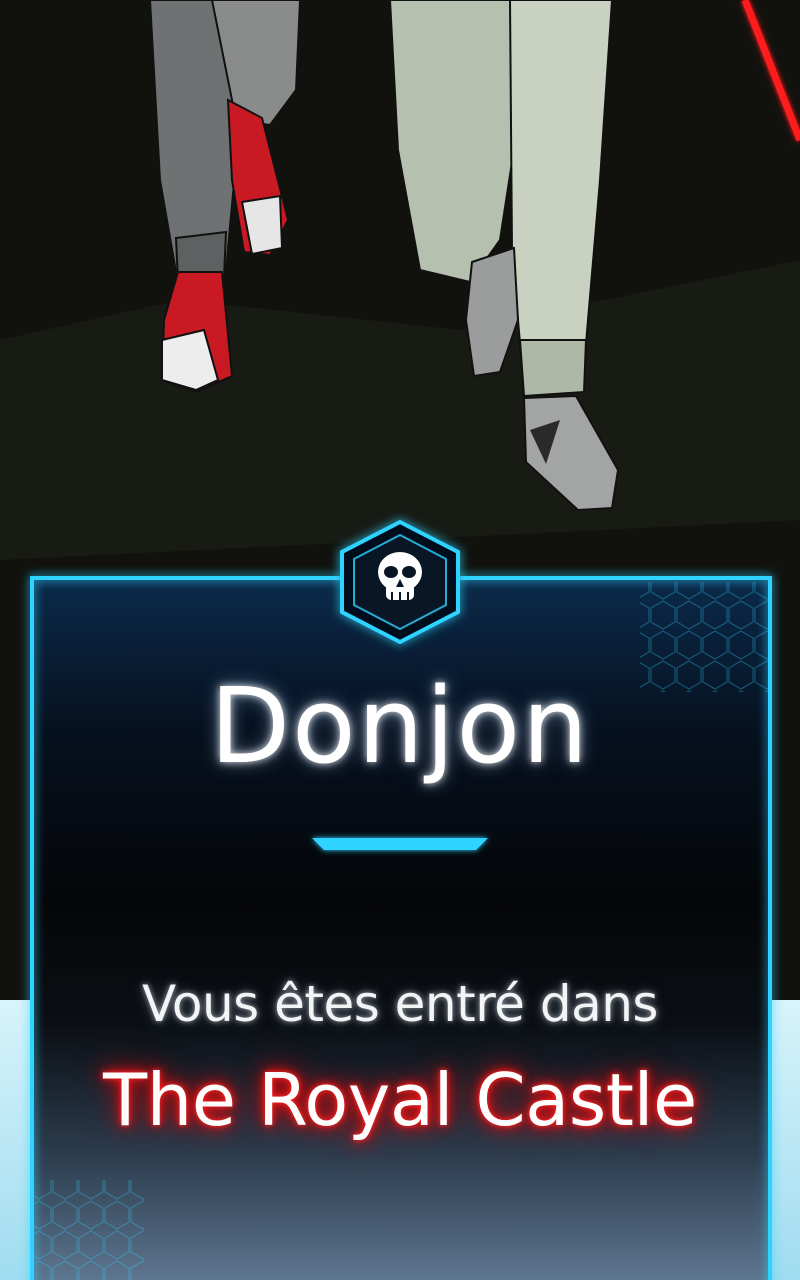  Describe the element at coordinates (400, 1004) in the screenshot. I see `entered-message: Vous êtes entré dans` at that location.